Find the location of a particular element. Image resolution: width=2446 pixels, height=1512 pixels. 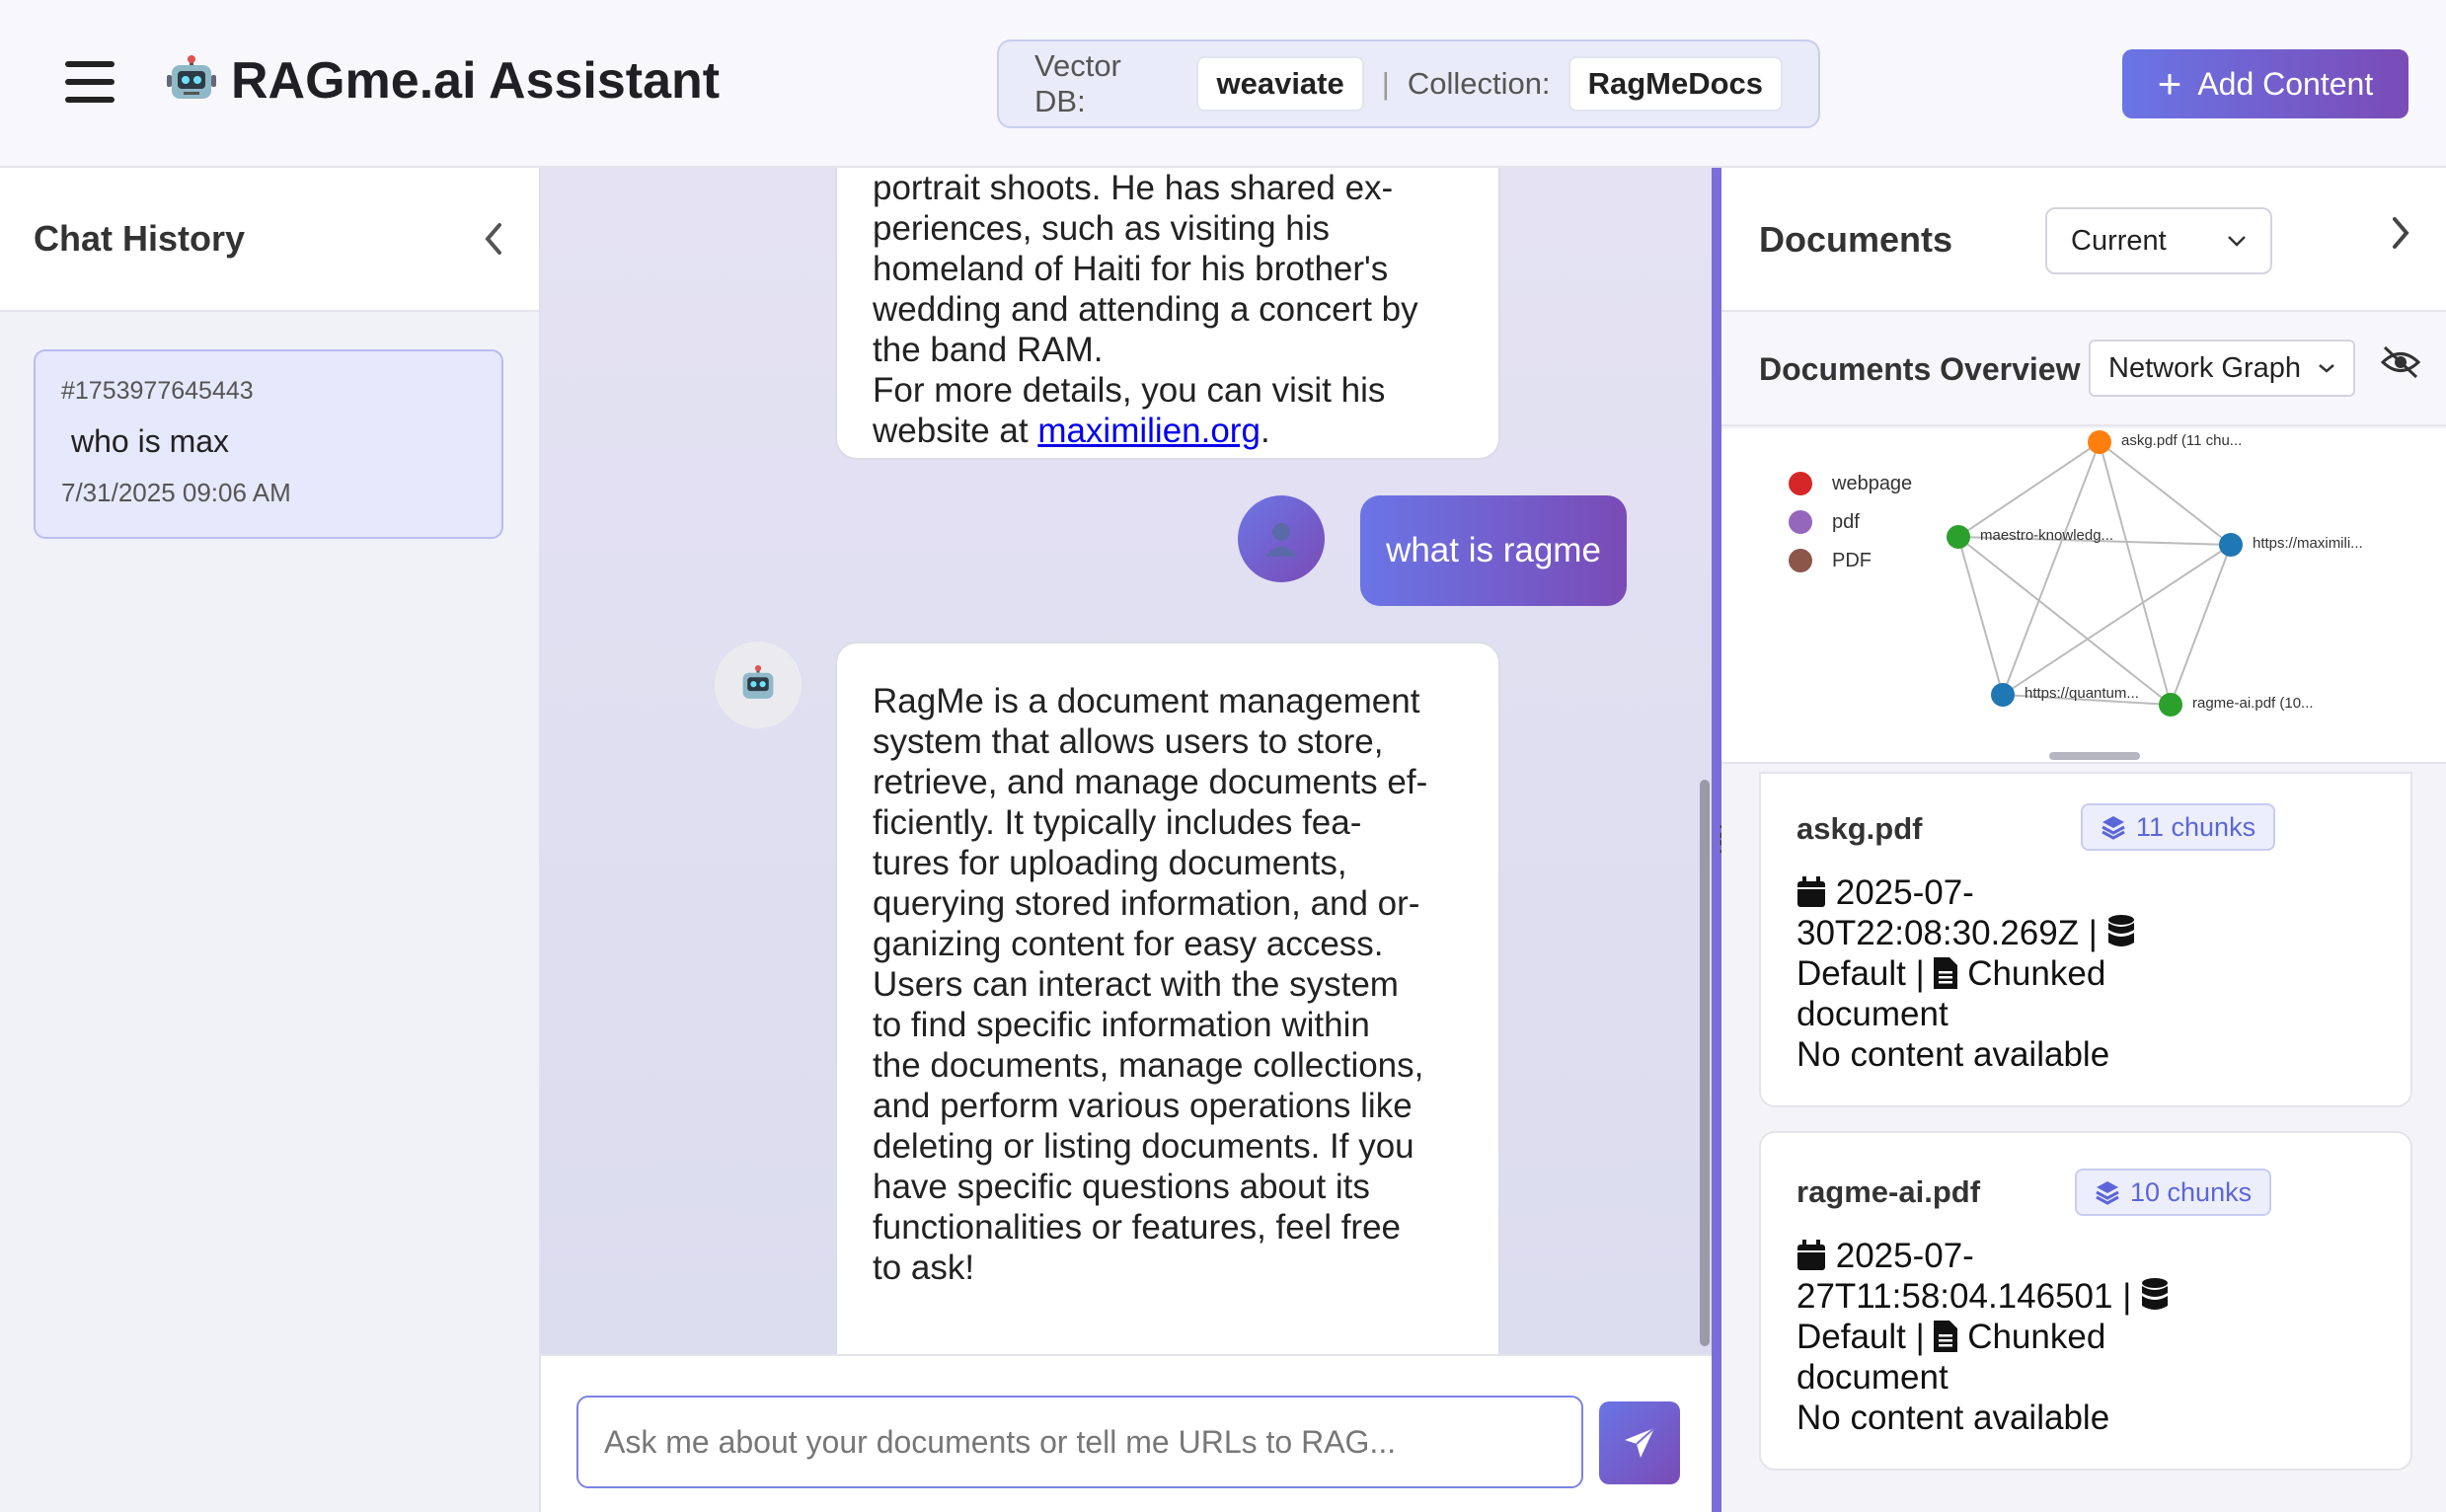

message-line: retrieve, and manage documents ef- is located at coordinates (1151, 782).